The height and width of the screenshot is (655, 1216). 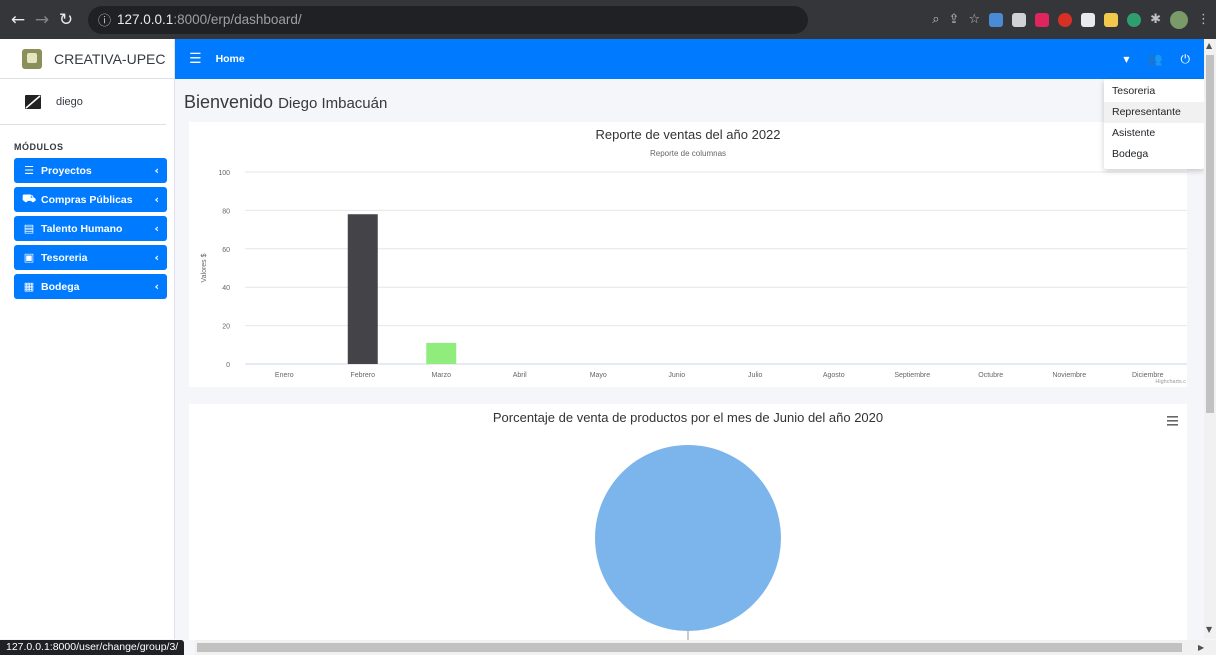 I want to click on vertical-scroll-thumb, so click(x=1210, y=234).